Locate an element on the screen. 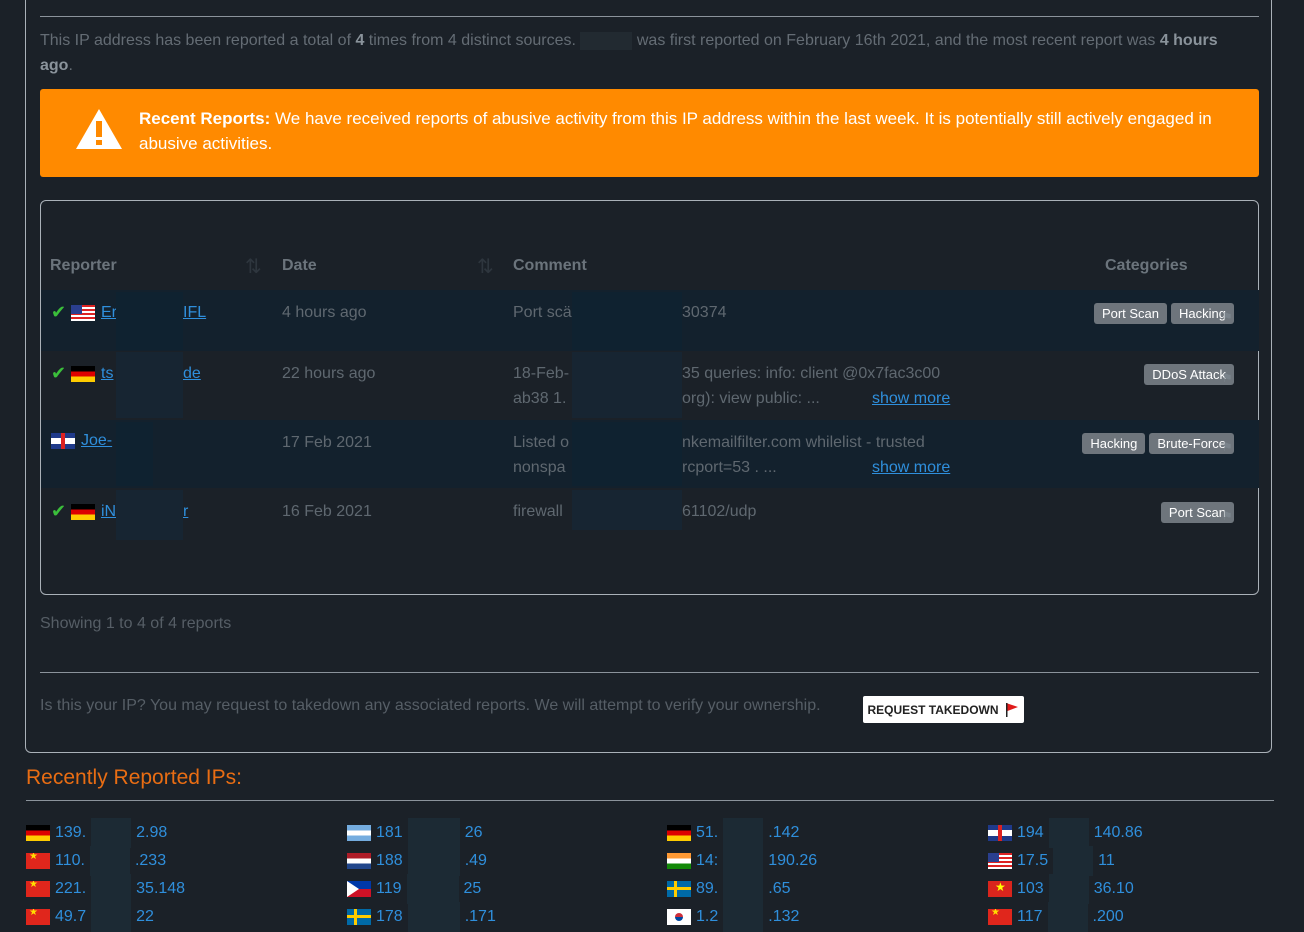 This screenshot has width=1304, height=932. recent-ip-item: 89. .65 is located at coordinates (729, 889).